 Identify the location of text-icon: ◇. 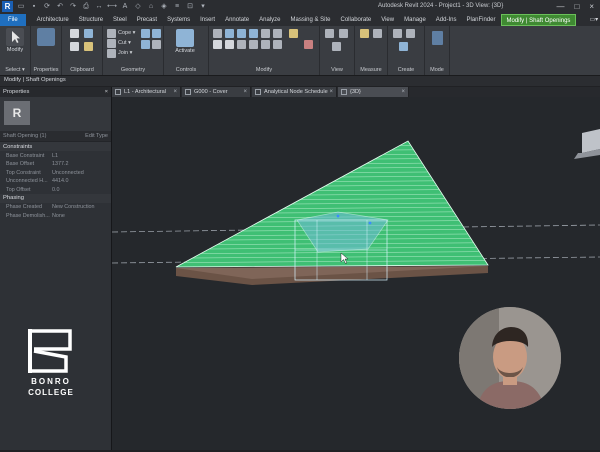
(138, 7).